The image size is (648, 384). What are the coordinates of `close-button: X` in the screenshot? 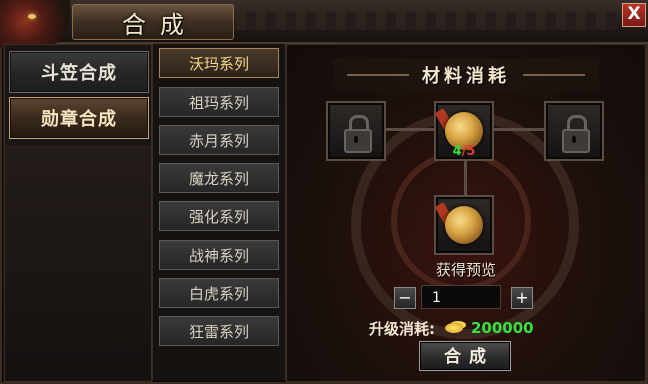 It's located at (634, 15).